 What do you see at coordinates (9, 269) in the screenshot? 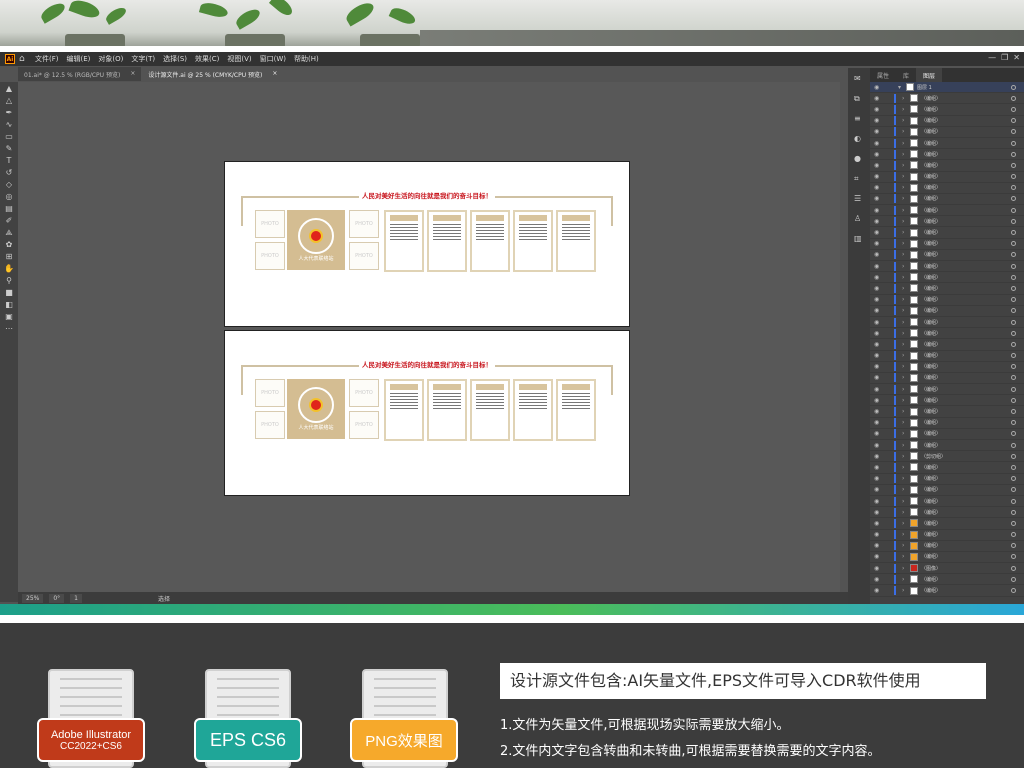
I see `hand-tool-icon: ✋` at bounding box center [9, 269].